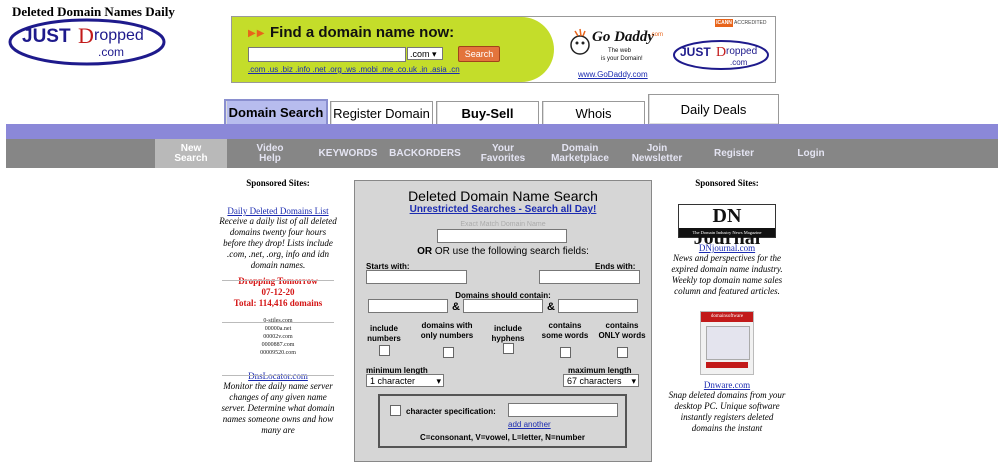 This screenshot has height=462, width=1000. What do you see at coordinates (623, 37) in the screenshot?
I see `svg-text: Go Daddy` at bounding box center [623, 37].